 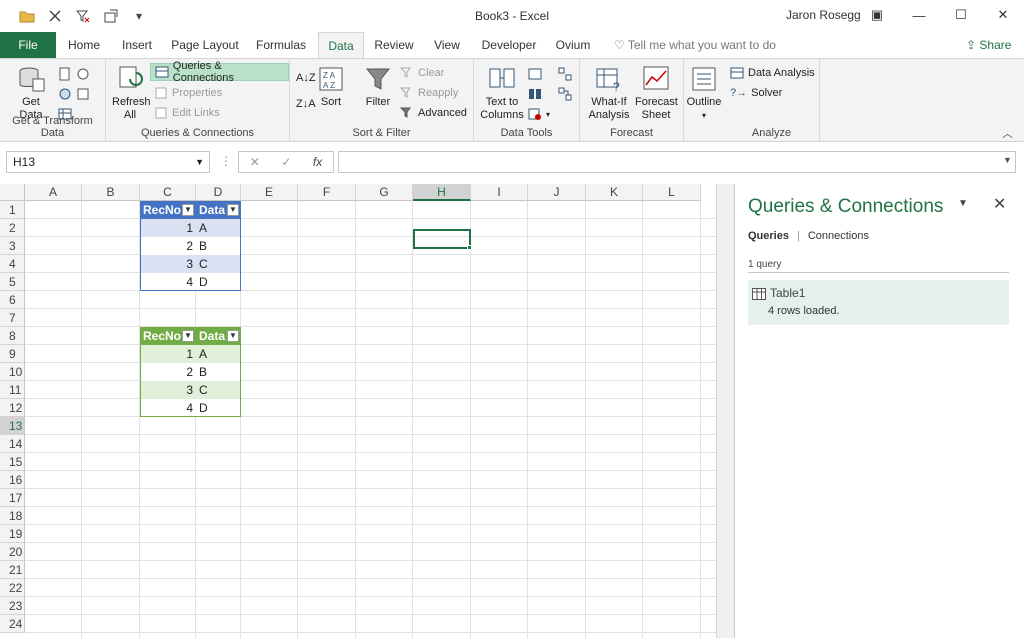 I want to click on tab-formulas: Formulas, so click(x=281, y=45).